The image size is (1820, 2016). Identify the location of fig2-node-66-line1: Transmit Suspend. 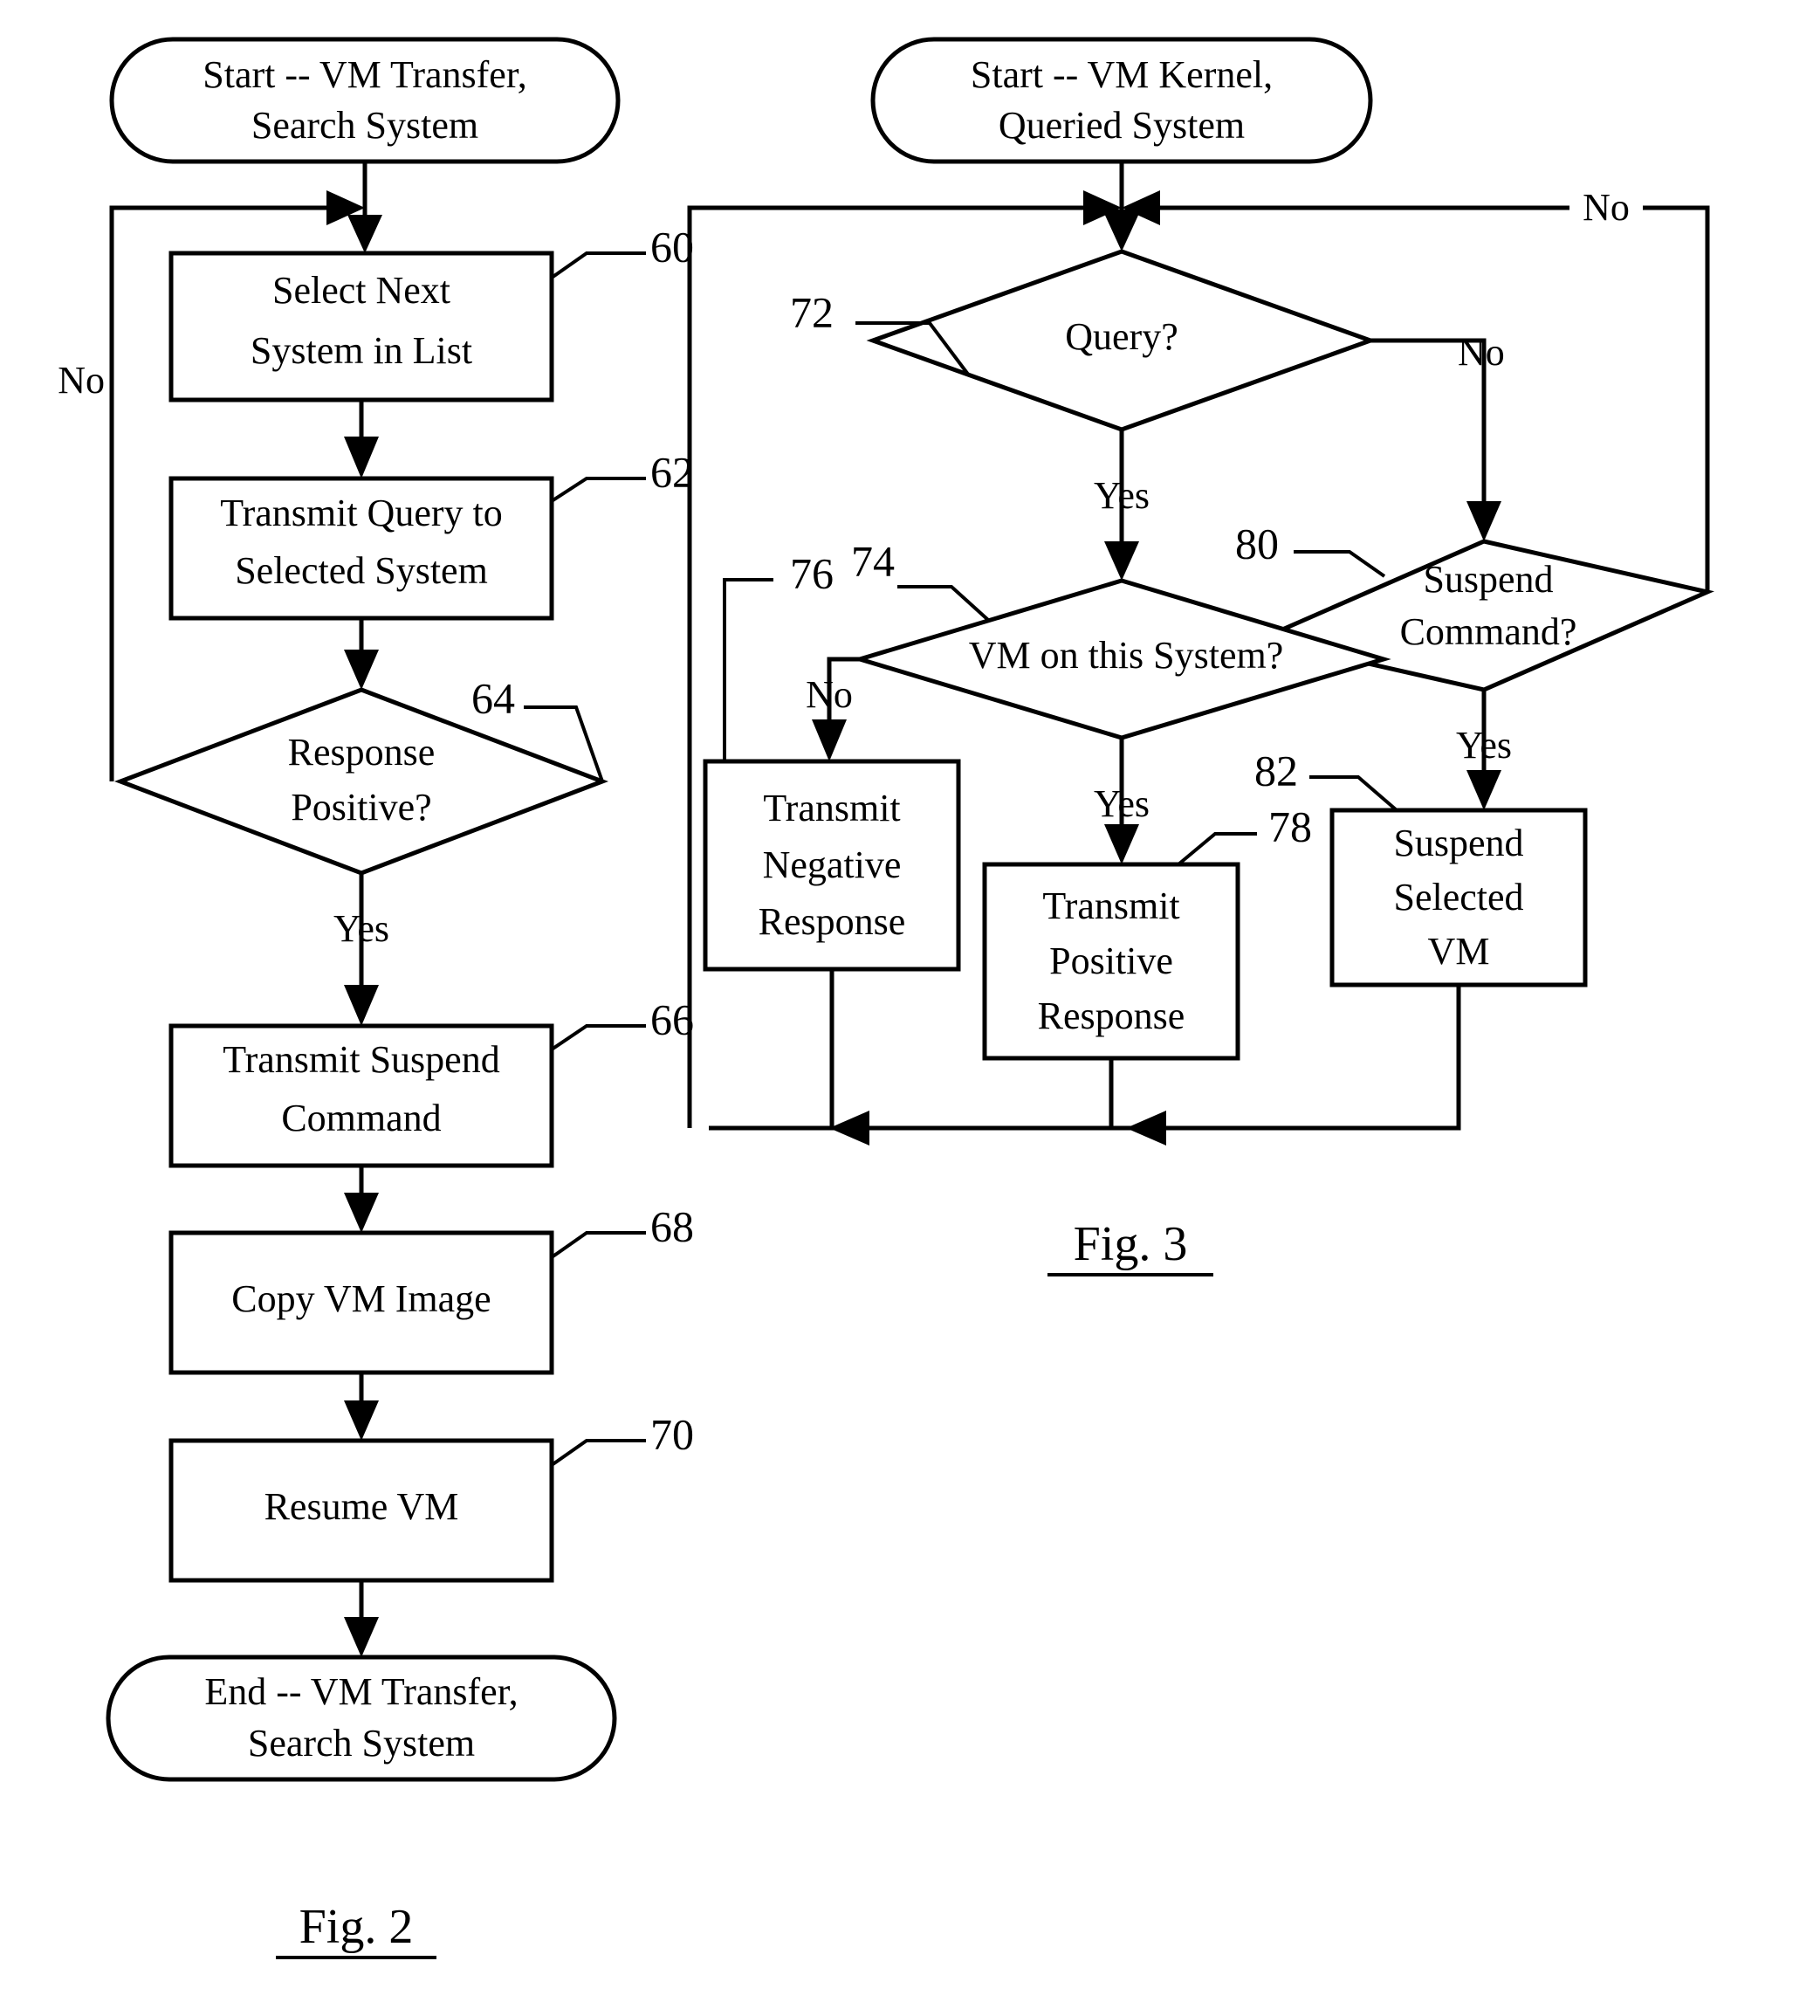
(361, 1059).